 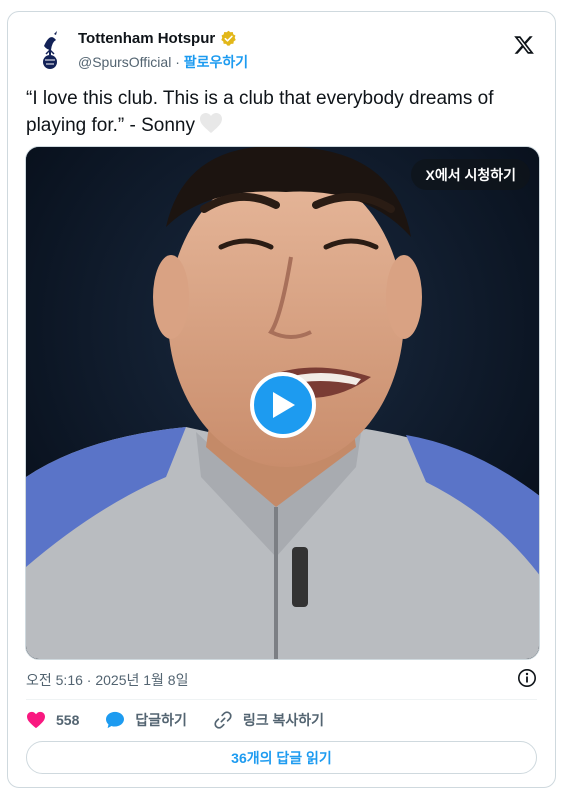 I want to click on club-crest-avatar, so click(x=50, y=49).